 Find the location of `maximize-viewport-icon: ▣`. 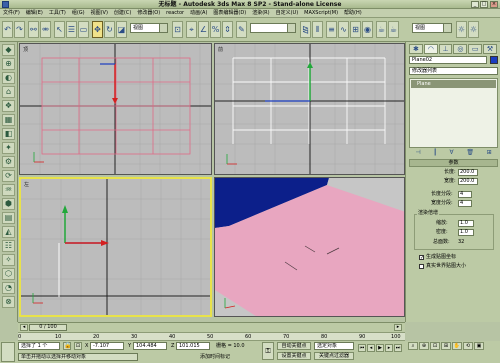

maximize-viewport-icon: ▣ is located at coordinates (479, 346).